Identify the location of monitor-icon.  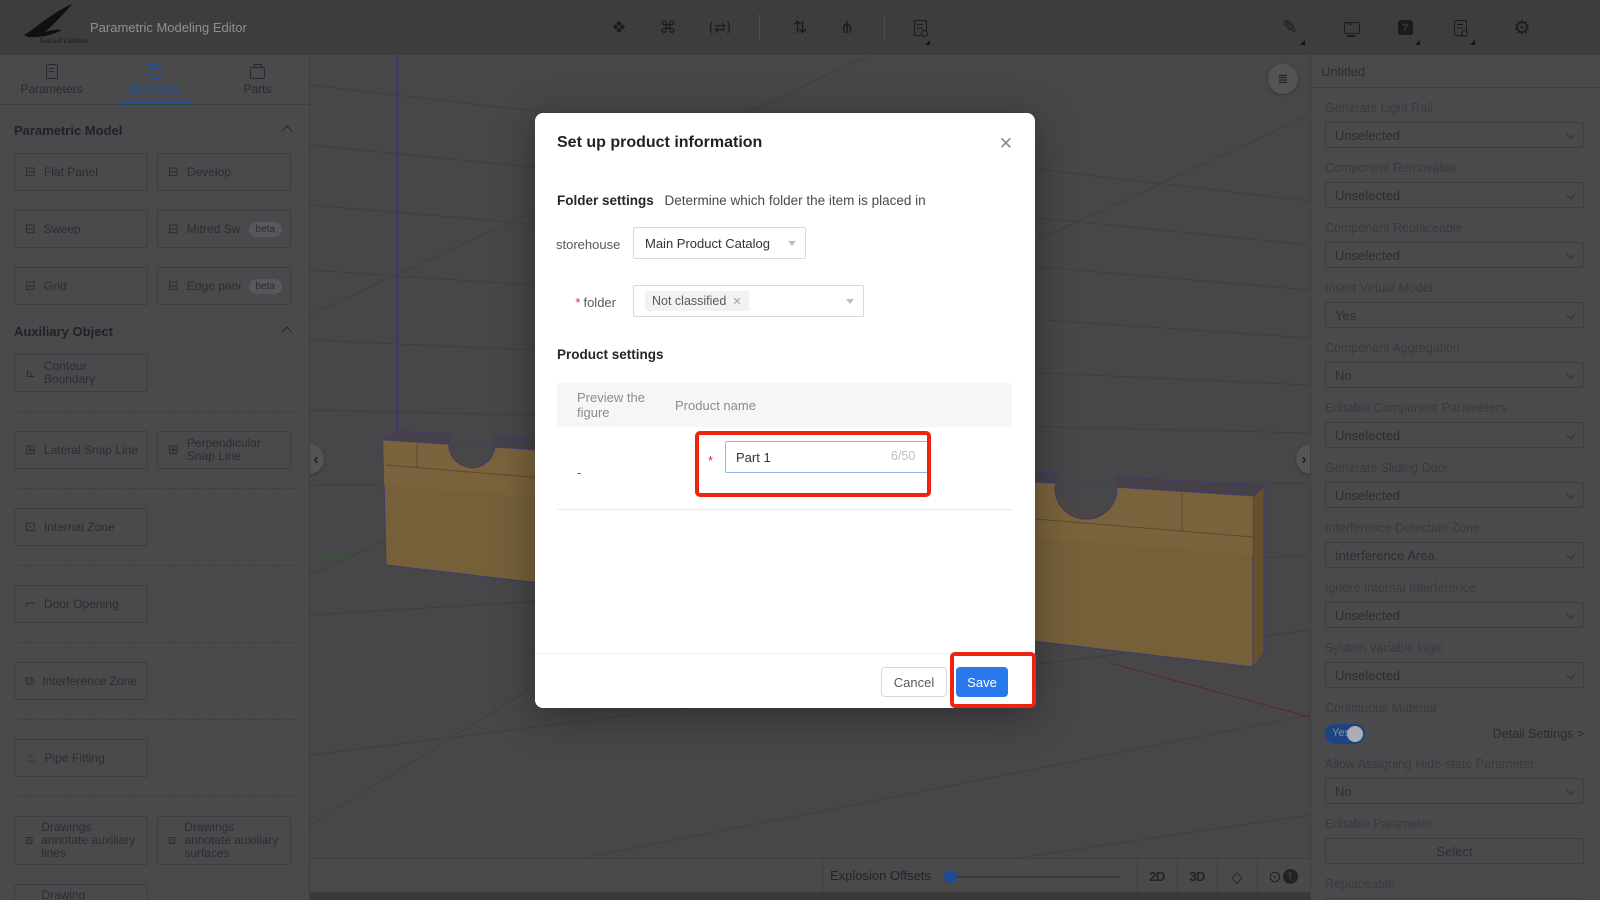
(1352, 27).